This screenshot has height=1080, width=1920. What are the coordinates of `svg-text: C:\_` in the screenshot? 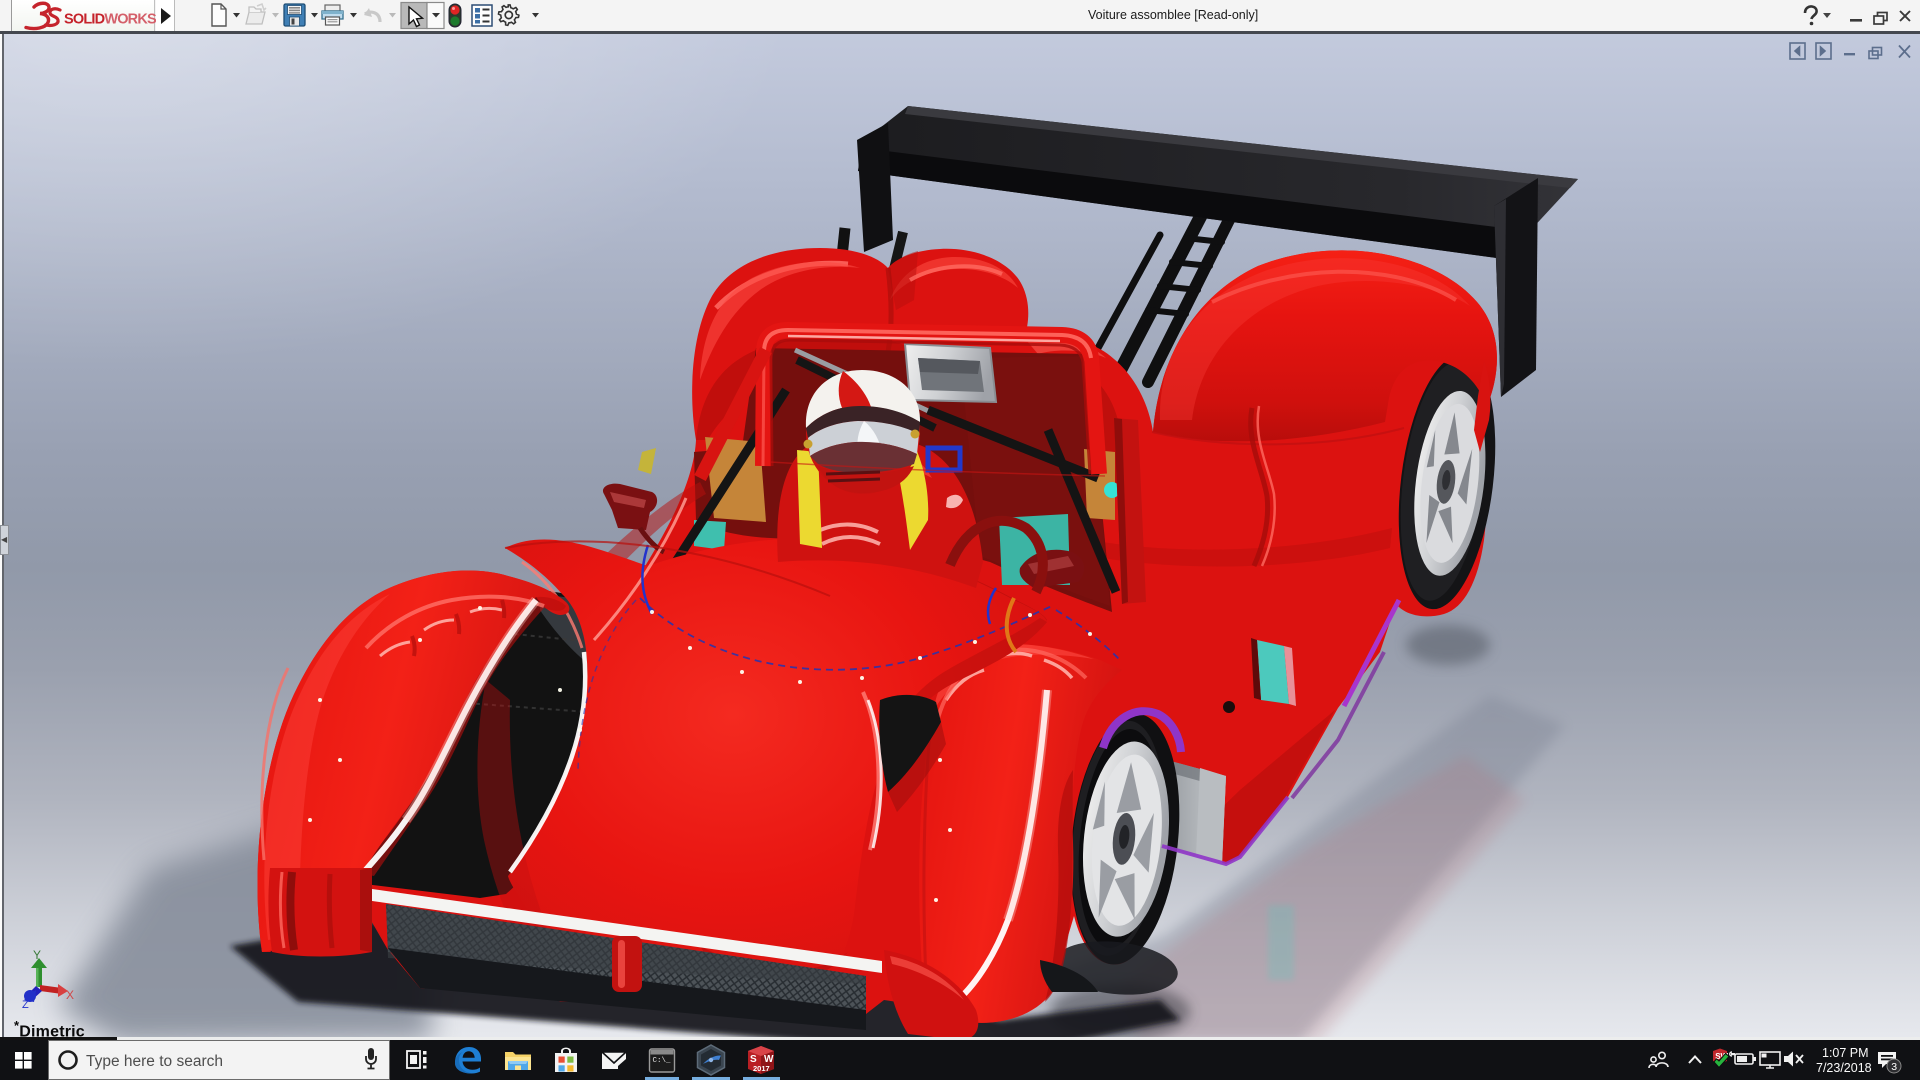 It's located at (662, 1061).